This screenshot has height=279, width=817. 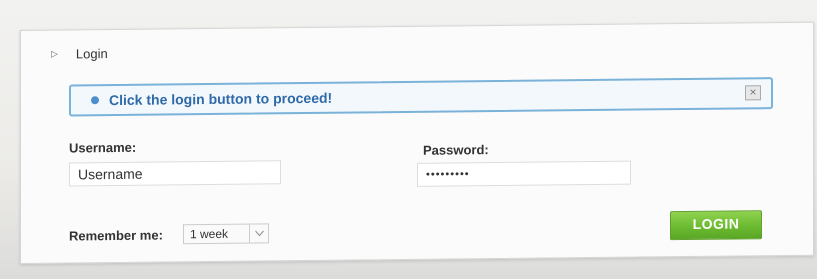 I want to click on username-label: Username:, so click(x=103, y=147).